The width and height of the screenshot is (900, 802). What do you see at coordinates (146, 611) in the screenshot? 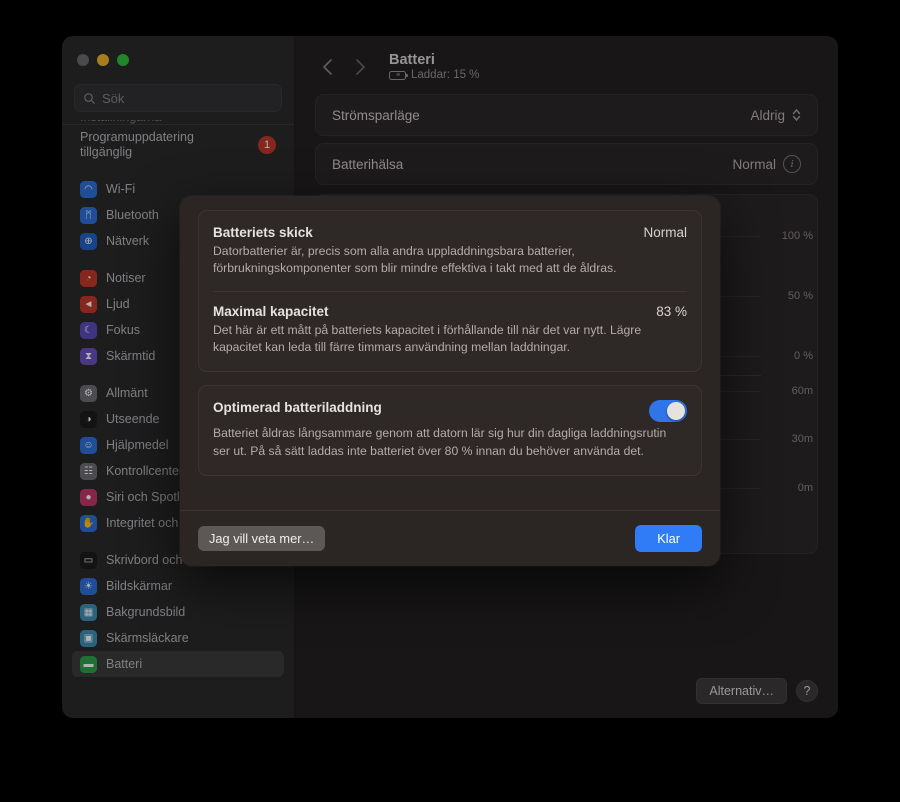
I see `sidebar-item-label: Bakgrundsbild` at bounding box center [146, 611].